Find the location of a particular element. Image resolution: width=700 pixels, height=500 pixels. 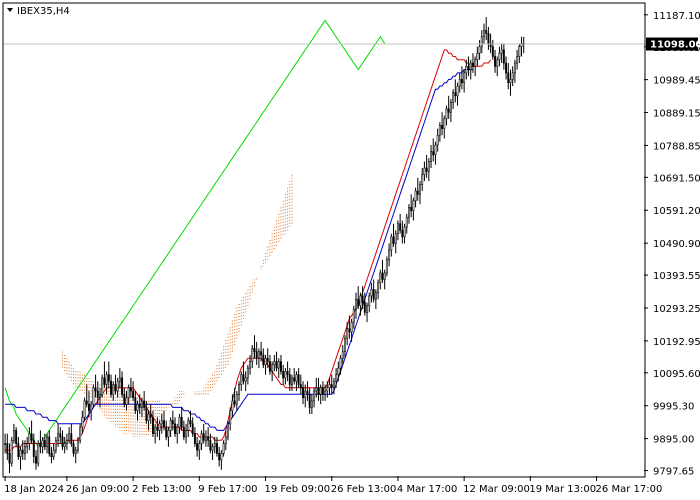

x-tick-label: 12 Mar 09:00 is located at coordinates (496, 489).